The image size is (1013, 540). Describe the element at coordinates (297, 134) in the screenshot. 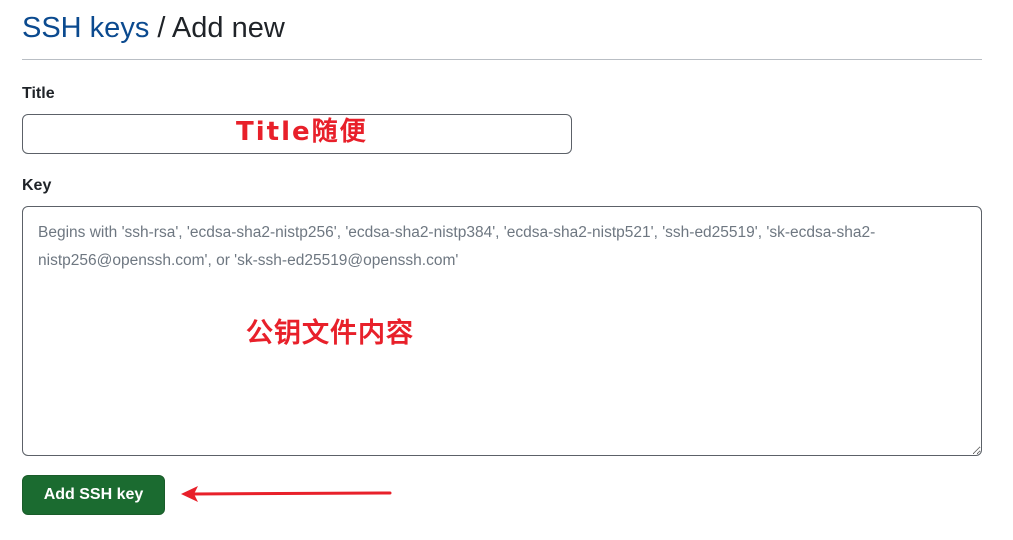

I see `title-input` at that location.